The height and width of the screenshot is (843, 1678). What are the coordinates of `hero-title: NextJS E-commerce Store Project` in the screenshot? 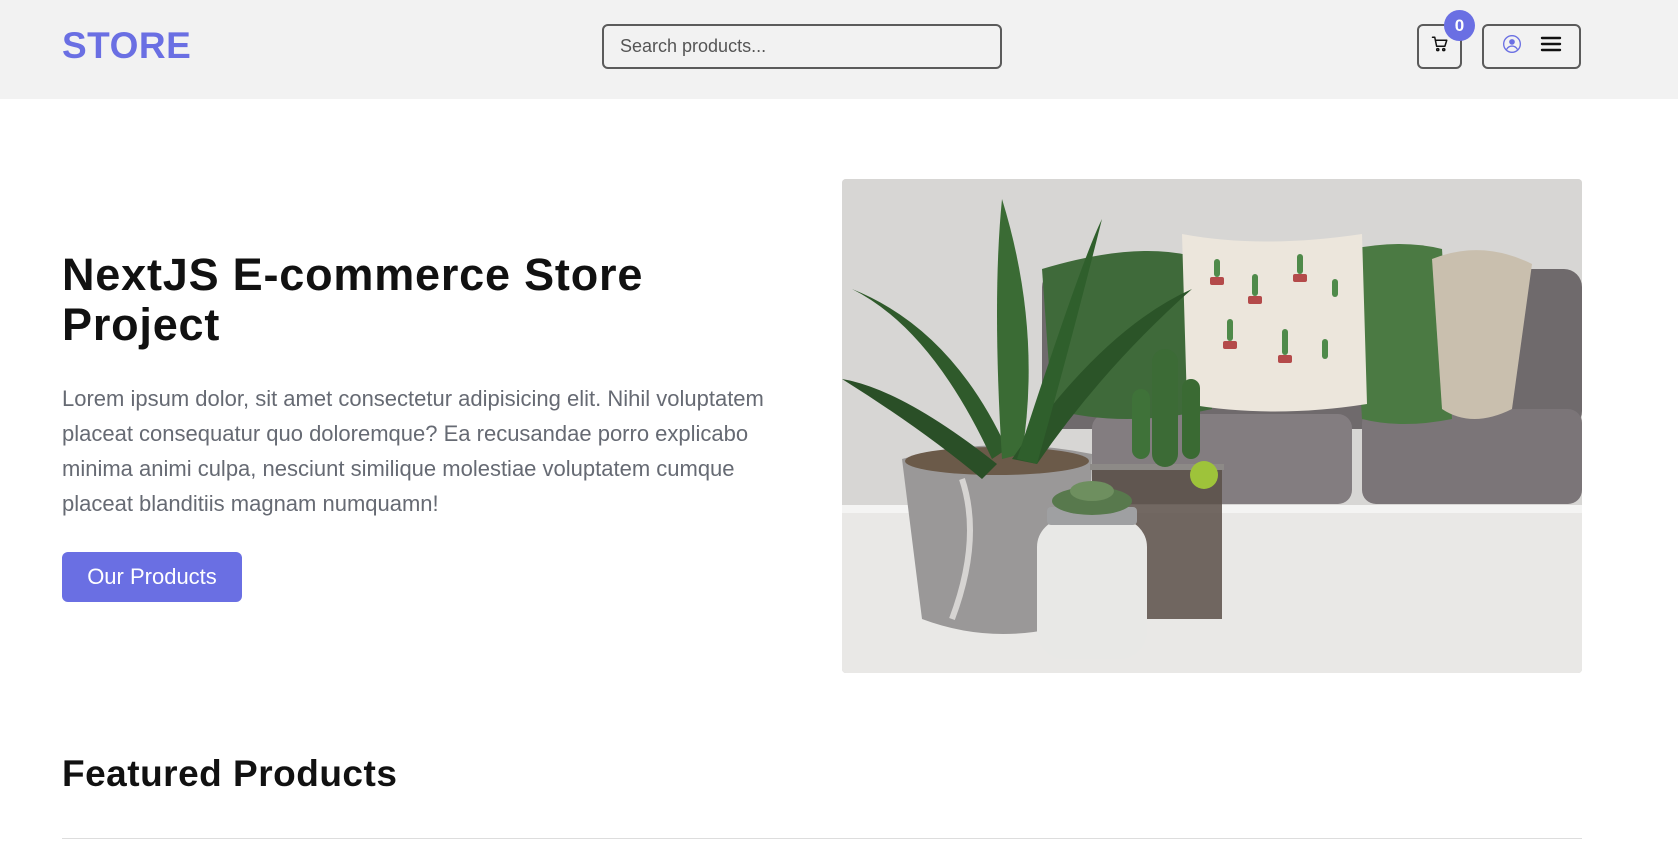 It's located at (353, 299).